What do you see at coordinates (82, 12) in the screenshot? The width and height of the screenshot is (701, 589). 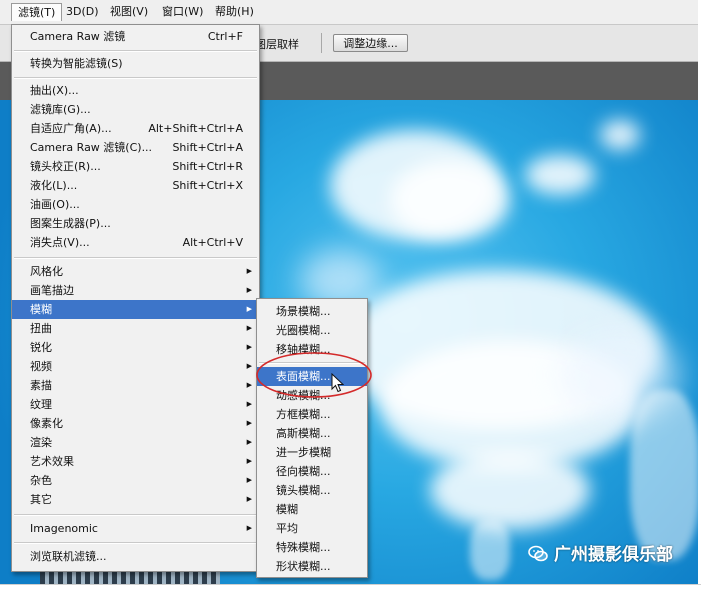 I see `menu-3d: 3D(D)` at bounding box center [82, 12].